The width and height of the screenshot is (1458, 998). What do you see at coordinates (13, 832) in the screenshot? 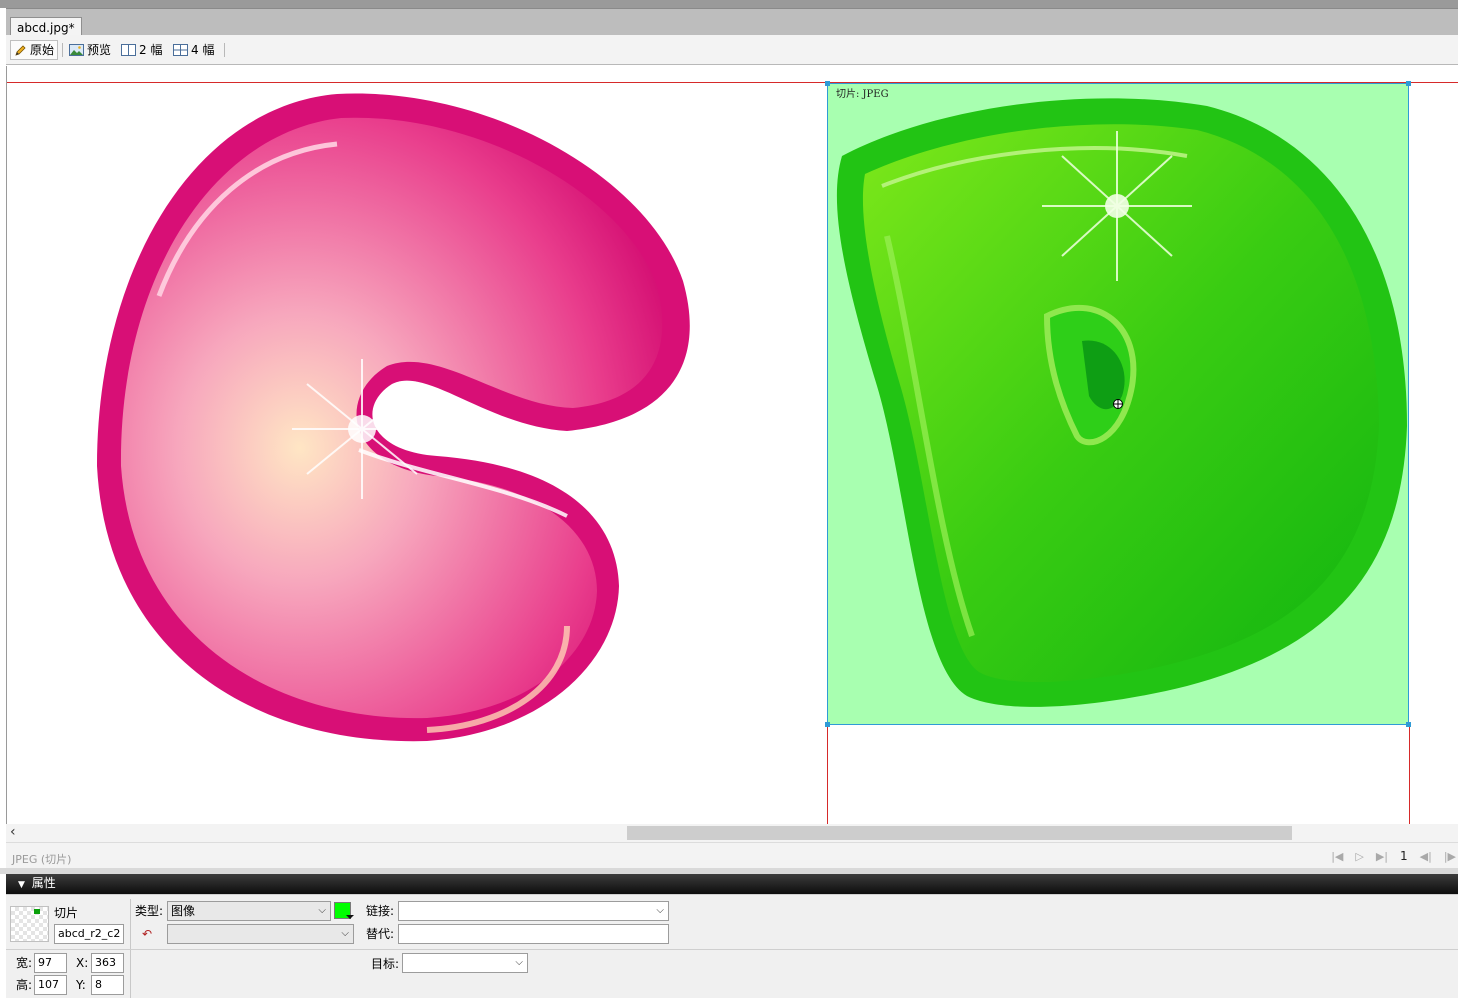
I see `scroll-left-icon: ‹` at bounding box center [13, 832].